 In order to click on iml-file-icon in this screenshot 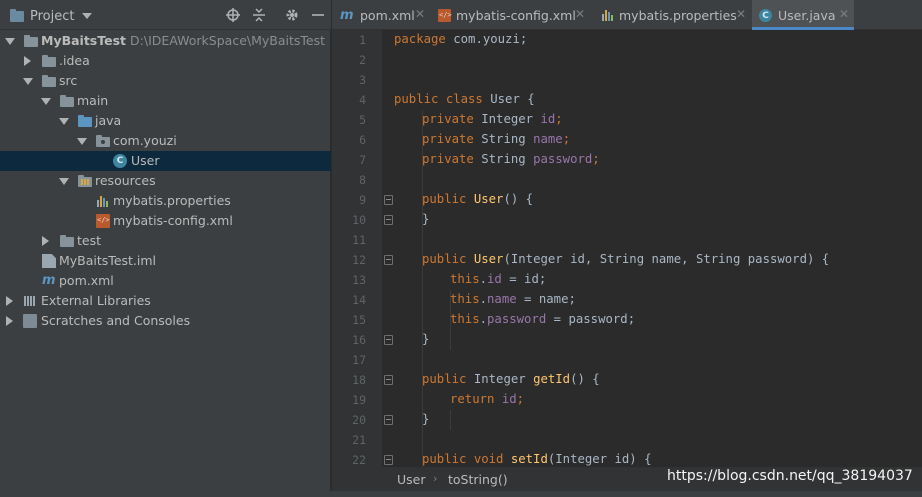, I will do `click(49, 261)`.